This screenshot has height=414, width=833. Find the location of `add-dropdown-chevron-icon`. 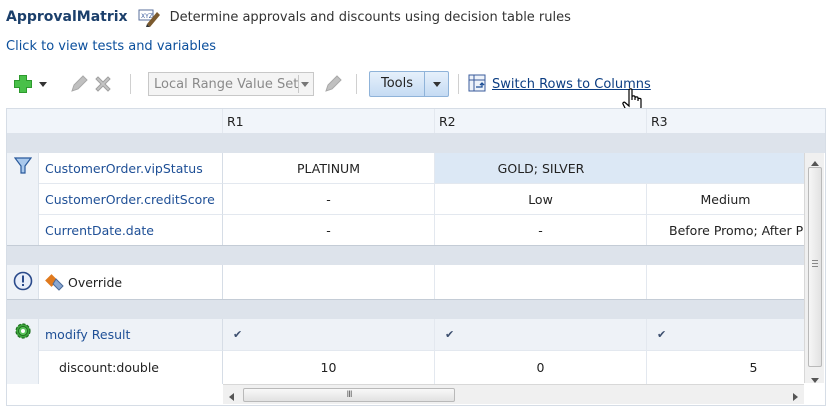

add-dropdown-chevron-icon is located at coordinates (43, 84).